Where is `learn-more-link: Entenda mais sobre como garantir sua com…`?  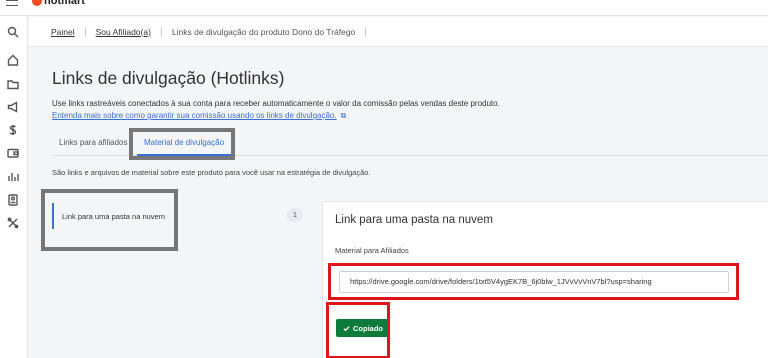 learn-more-link: Entenda mais sobre como garantir sua com… is located at coordinates (199, 116).